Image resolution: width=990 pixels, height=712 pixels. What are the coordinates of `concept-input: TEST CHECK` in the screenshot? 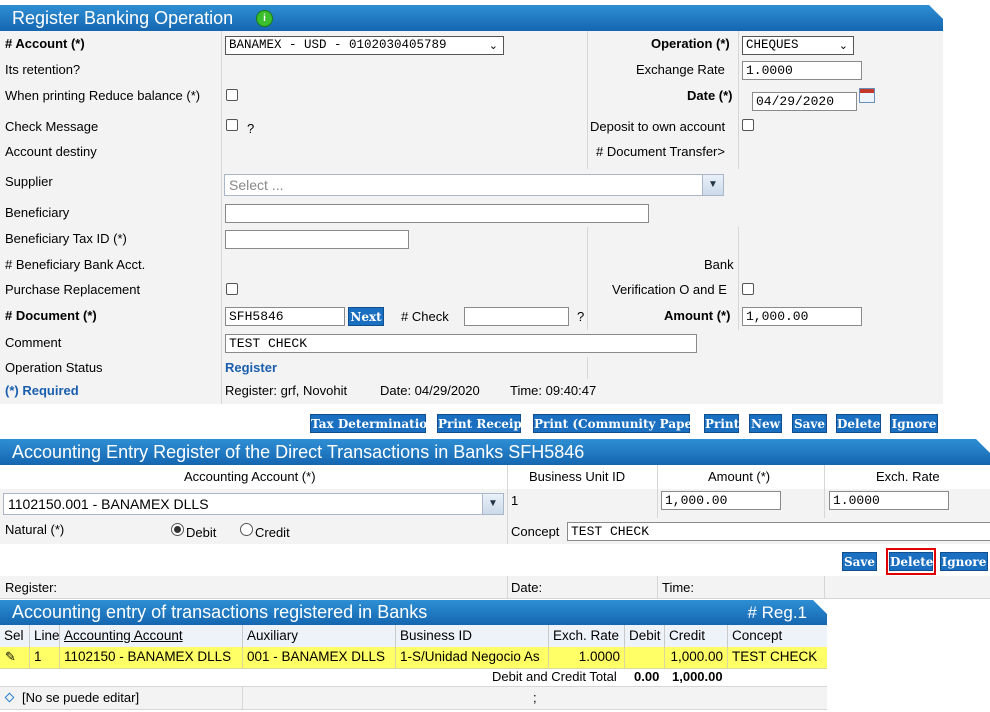 It's located at (778, 531).